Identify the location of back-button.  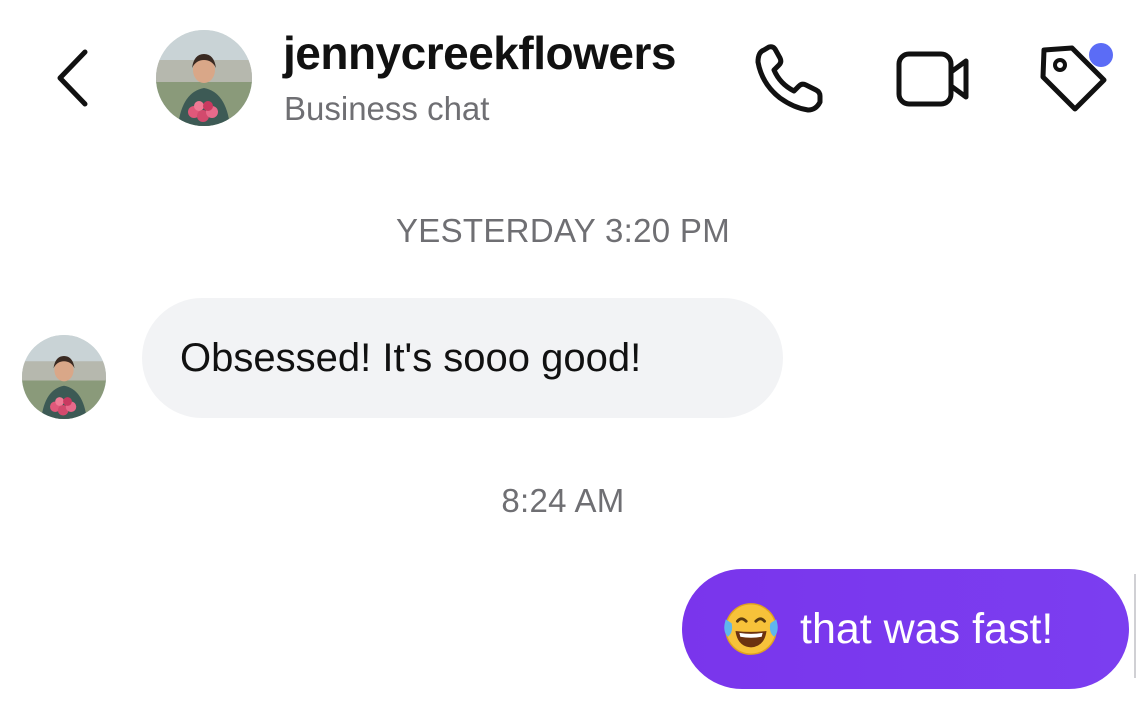
(72, 78).